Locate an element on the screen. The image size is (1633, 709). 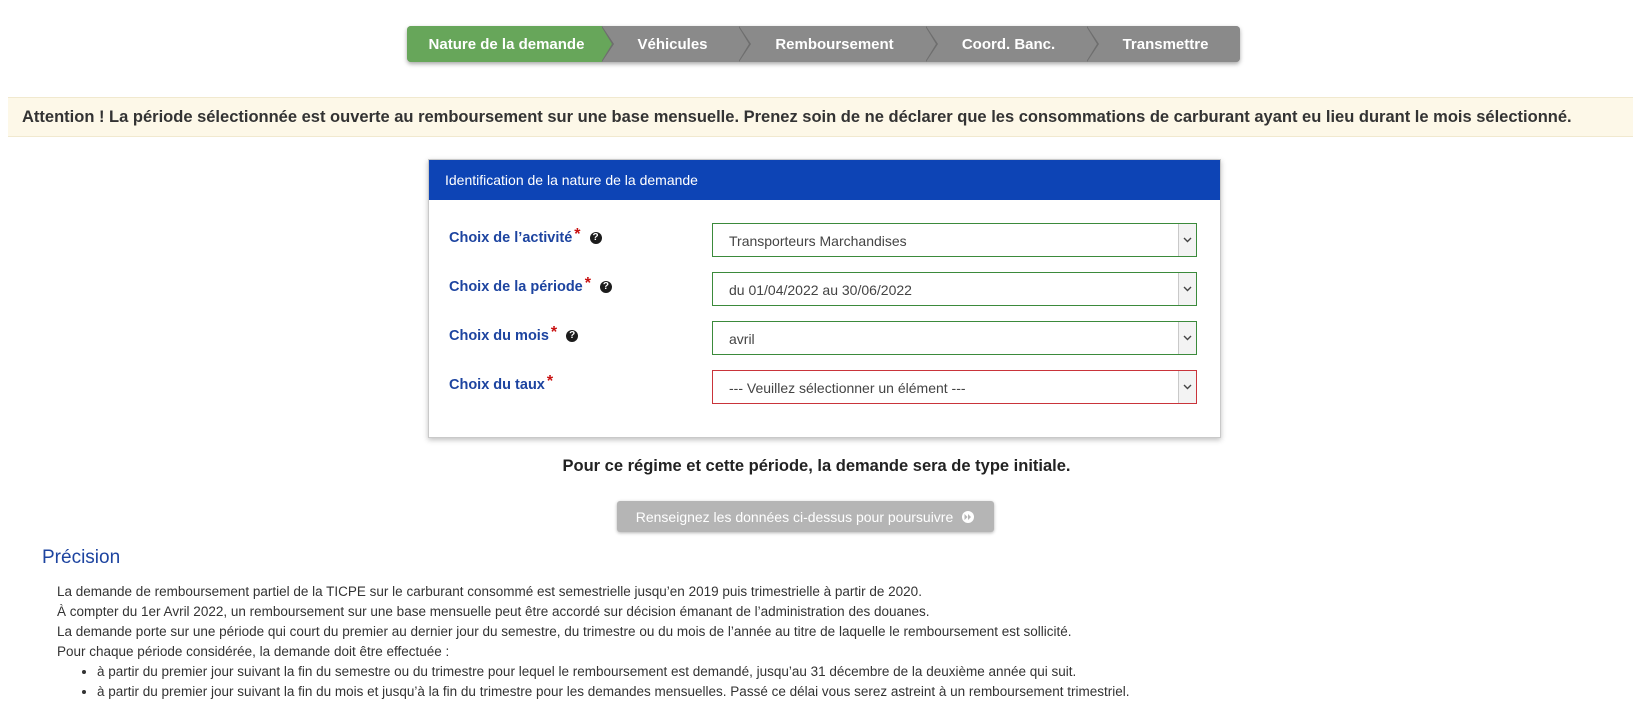
step-label: Remboursement is located at coordinates (834, 44).